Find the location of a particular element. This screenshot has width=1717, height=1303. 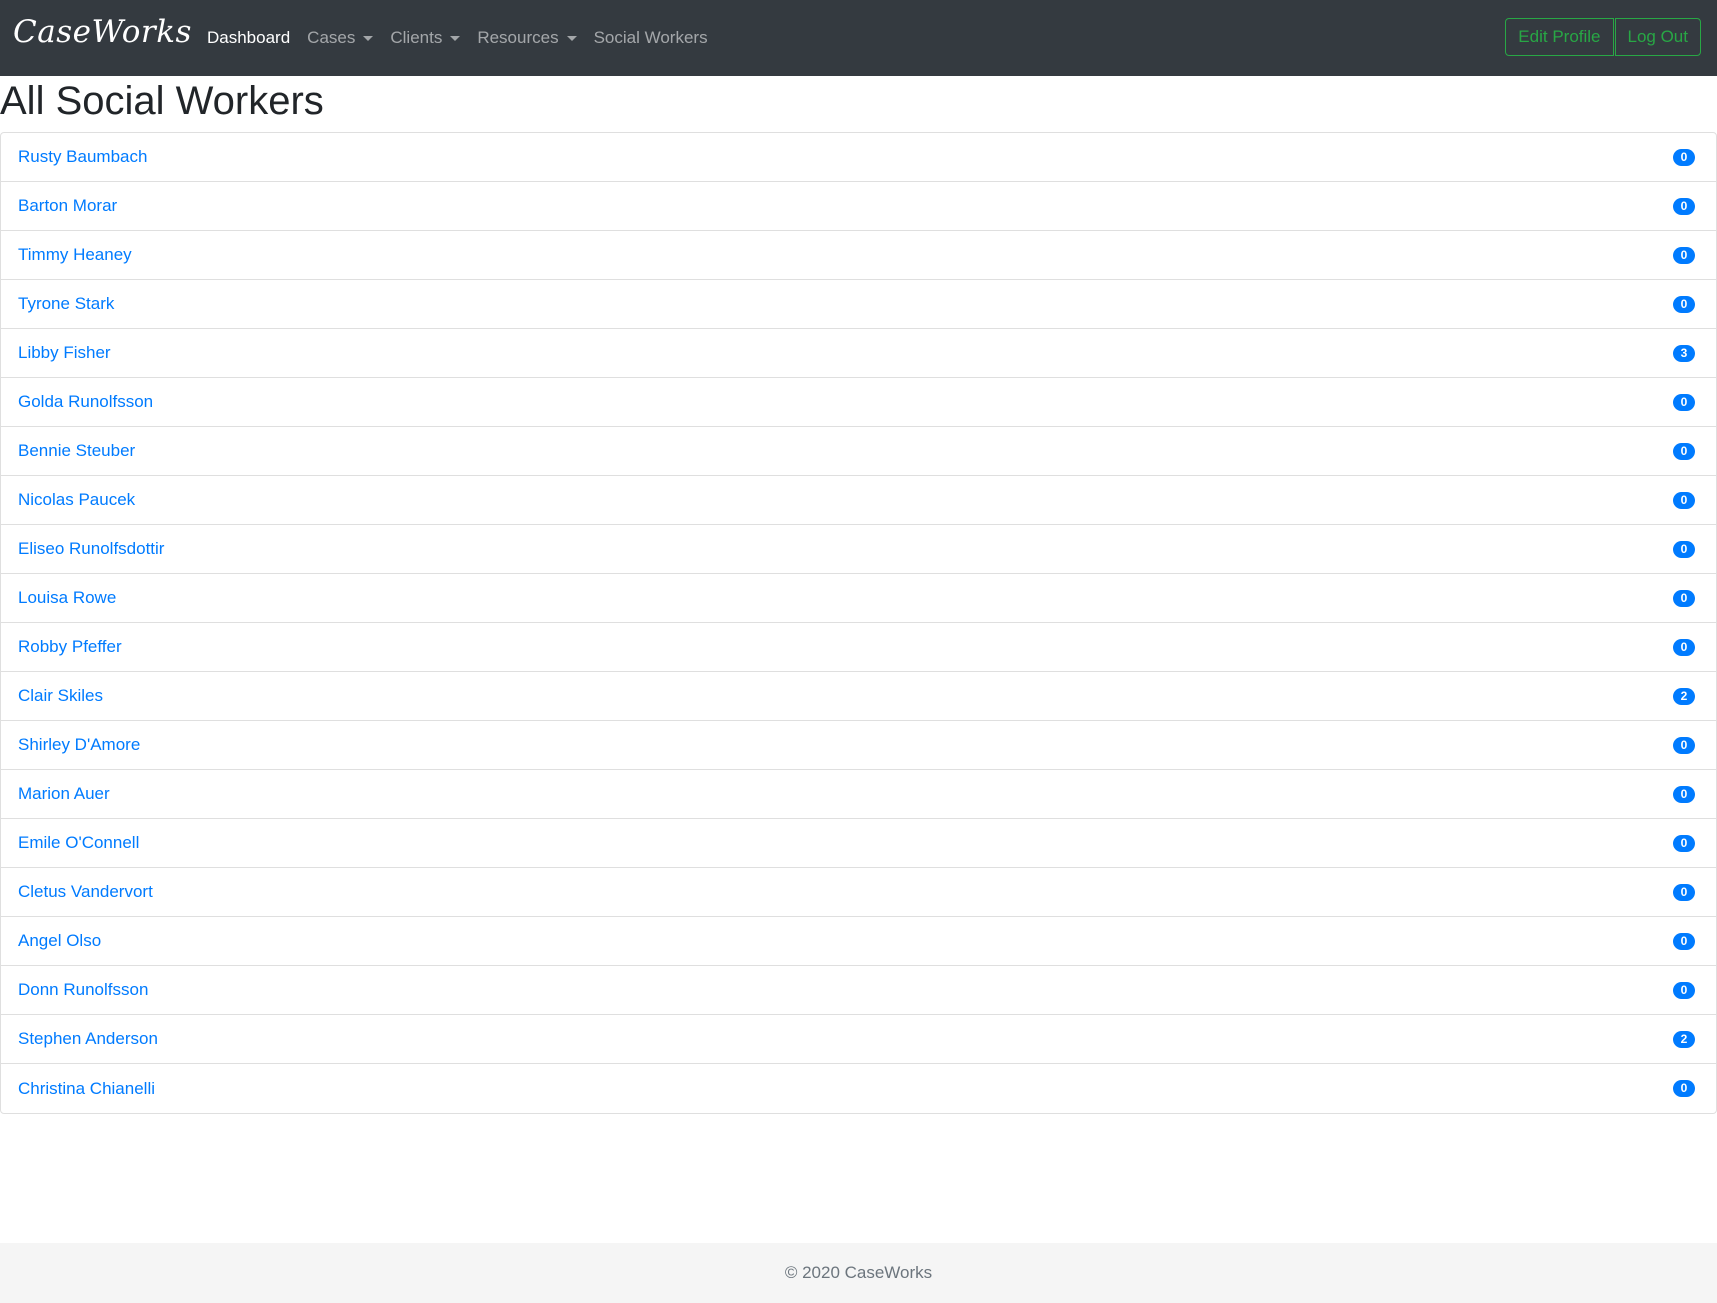

logout-button: Log Out is located at coordinates (1657, 37).